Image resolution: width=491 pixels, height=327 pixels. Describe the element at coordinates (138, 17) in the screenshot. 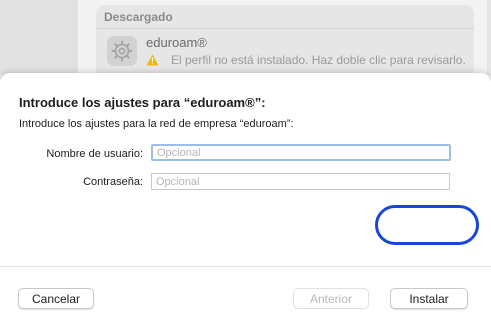

I see `section-title: Descargado` at that location.